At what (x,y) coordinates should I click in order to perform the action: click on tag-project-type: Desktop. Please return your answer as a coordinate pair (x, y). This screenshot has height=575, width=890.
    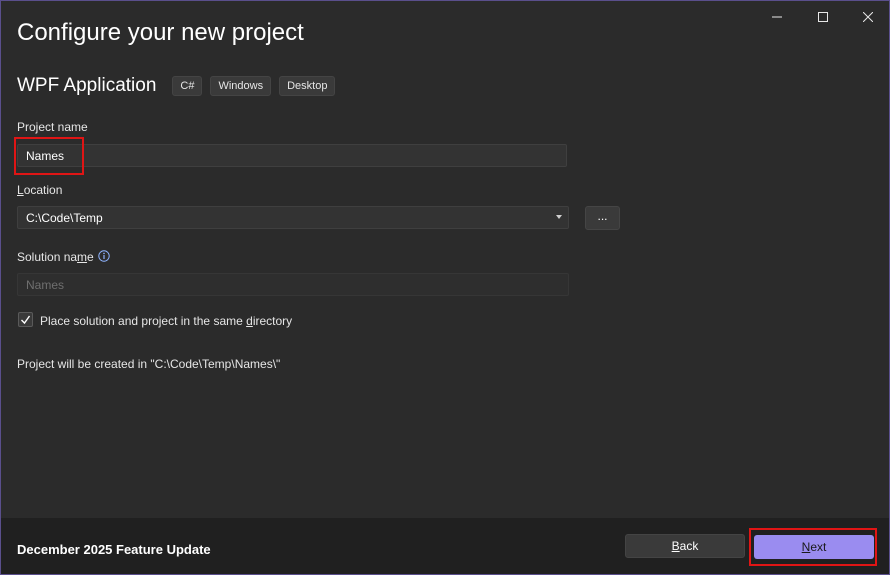
    Looking at the image, I should click on (307, 86).